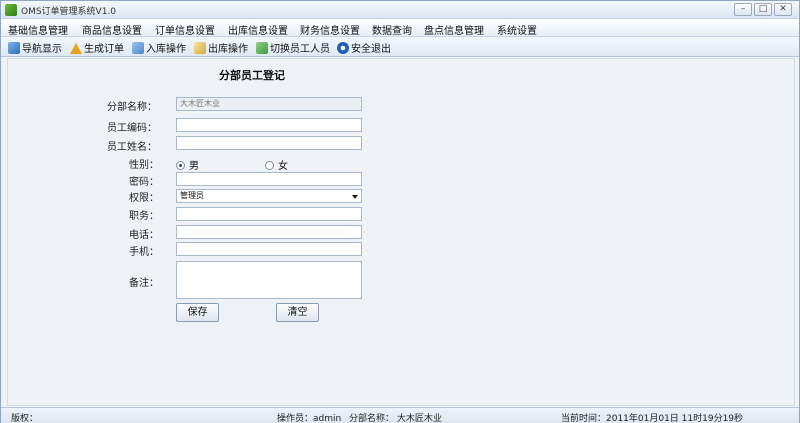 The height and width of the screenshot is (423, 800). What do you see at coordinates (258, 29) in the screenshot?
I see `menu-outbound-settings: 出库信息设置` at bounding box center [258, 29].